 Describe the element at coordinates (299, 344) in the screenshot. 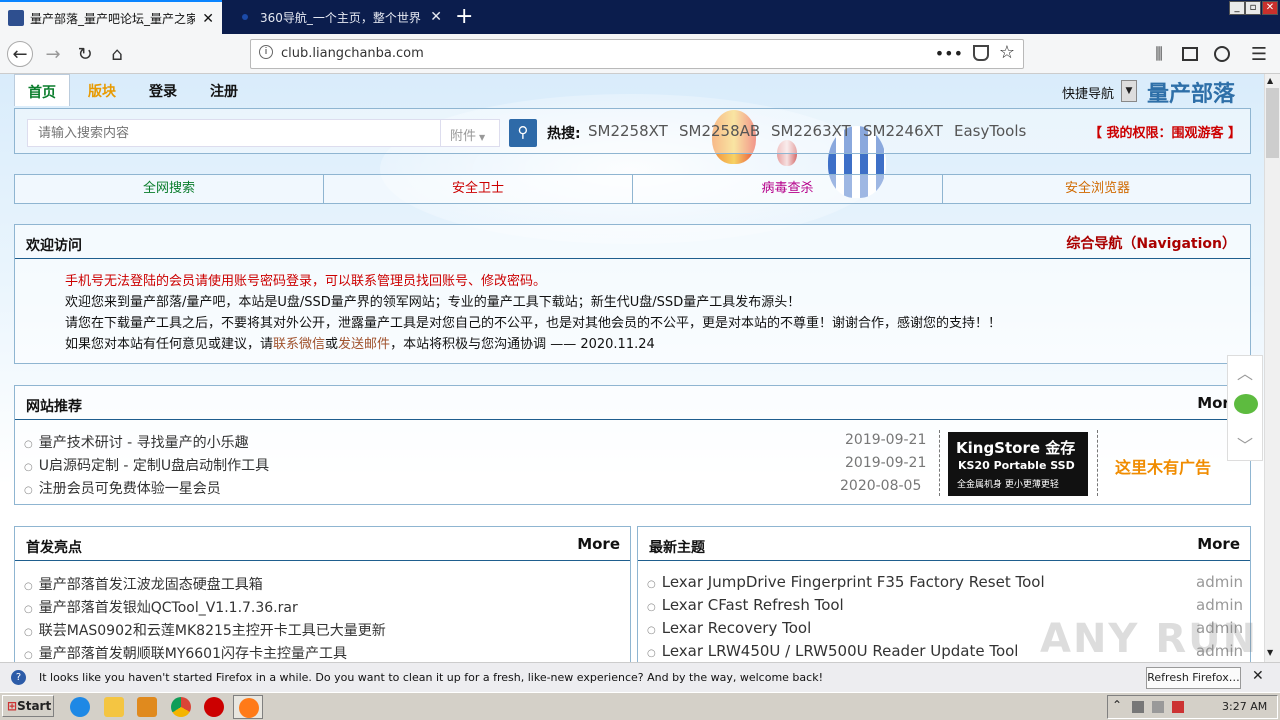

I see `wechat-contact-link: 联系微信` at that location.